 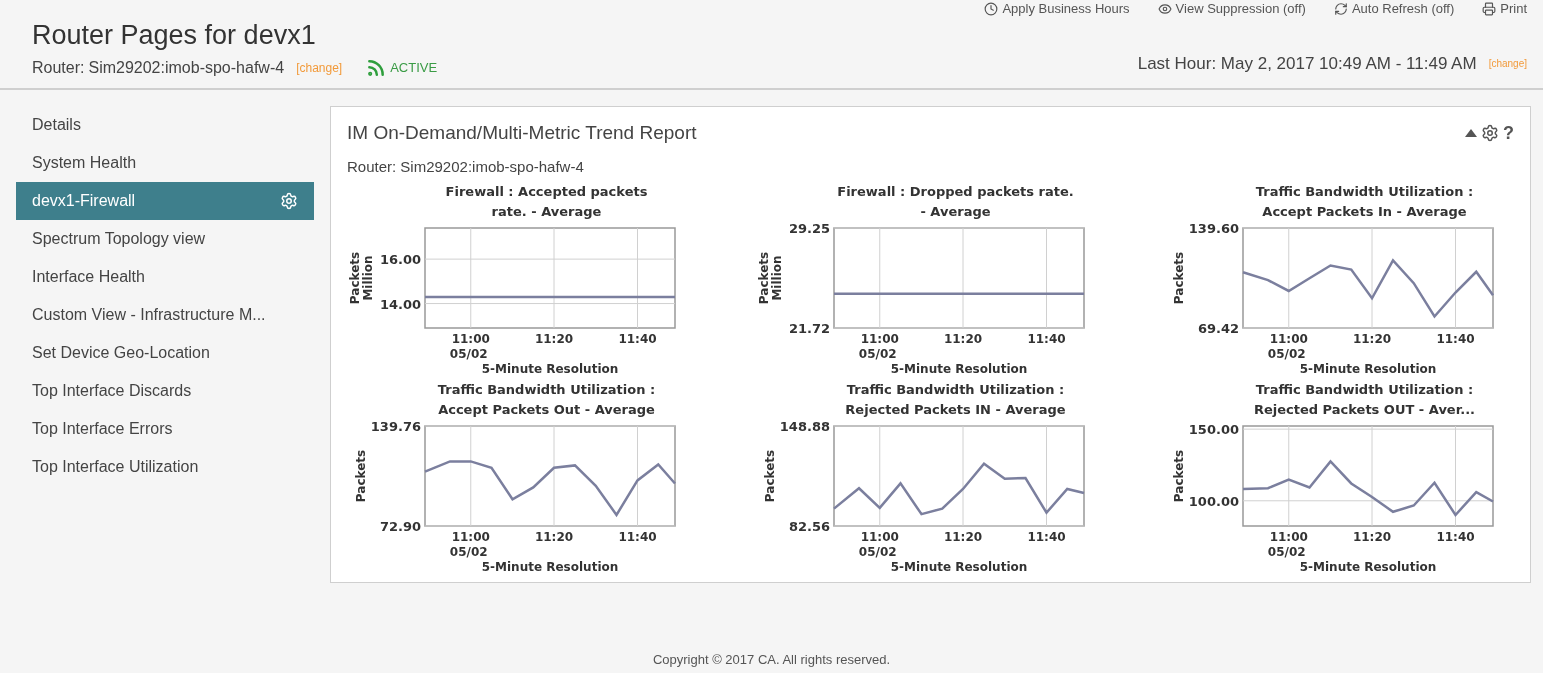 I want to click on chart-title: Traffic Bandwidth Utilization : Rejected Packets IN - Average, so click(x=955, y=400).